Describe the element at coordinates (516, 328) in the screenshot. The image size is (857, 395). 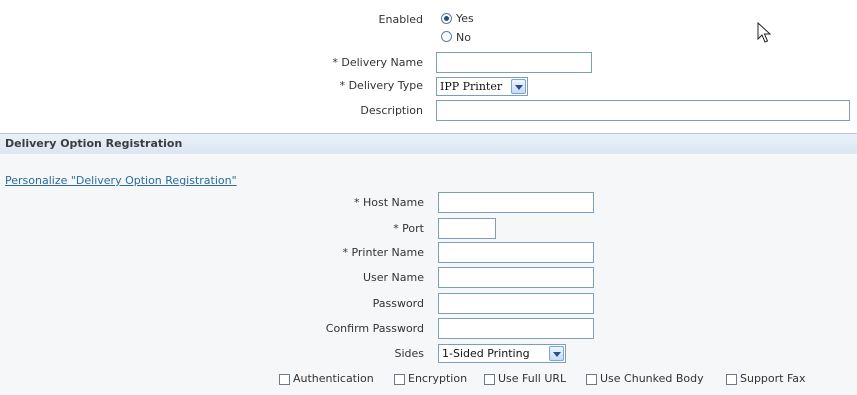
I see `confirm-password-input` at that location.